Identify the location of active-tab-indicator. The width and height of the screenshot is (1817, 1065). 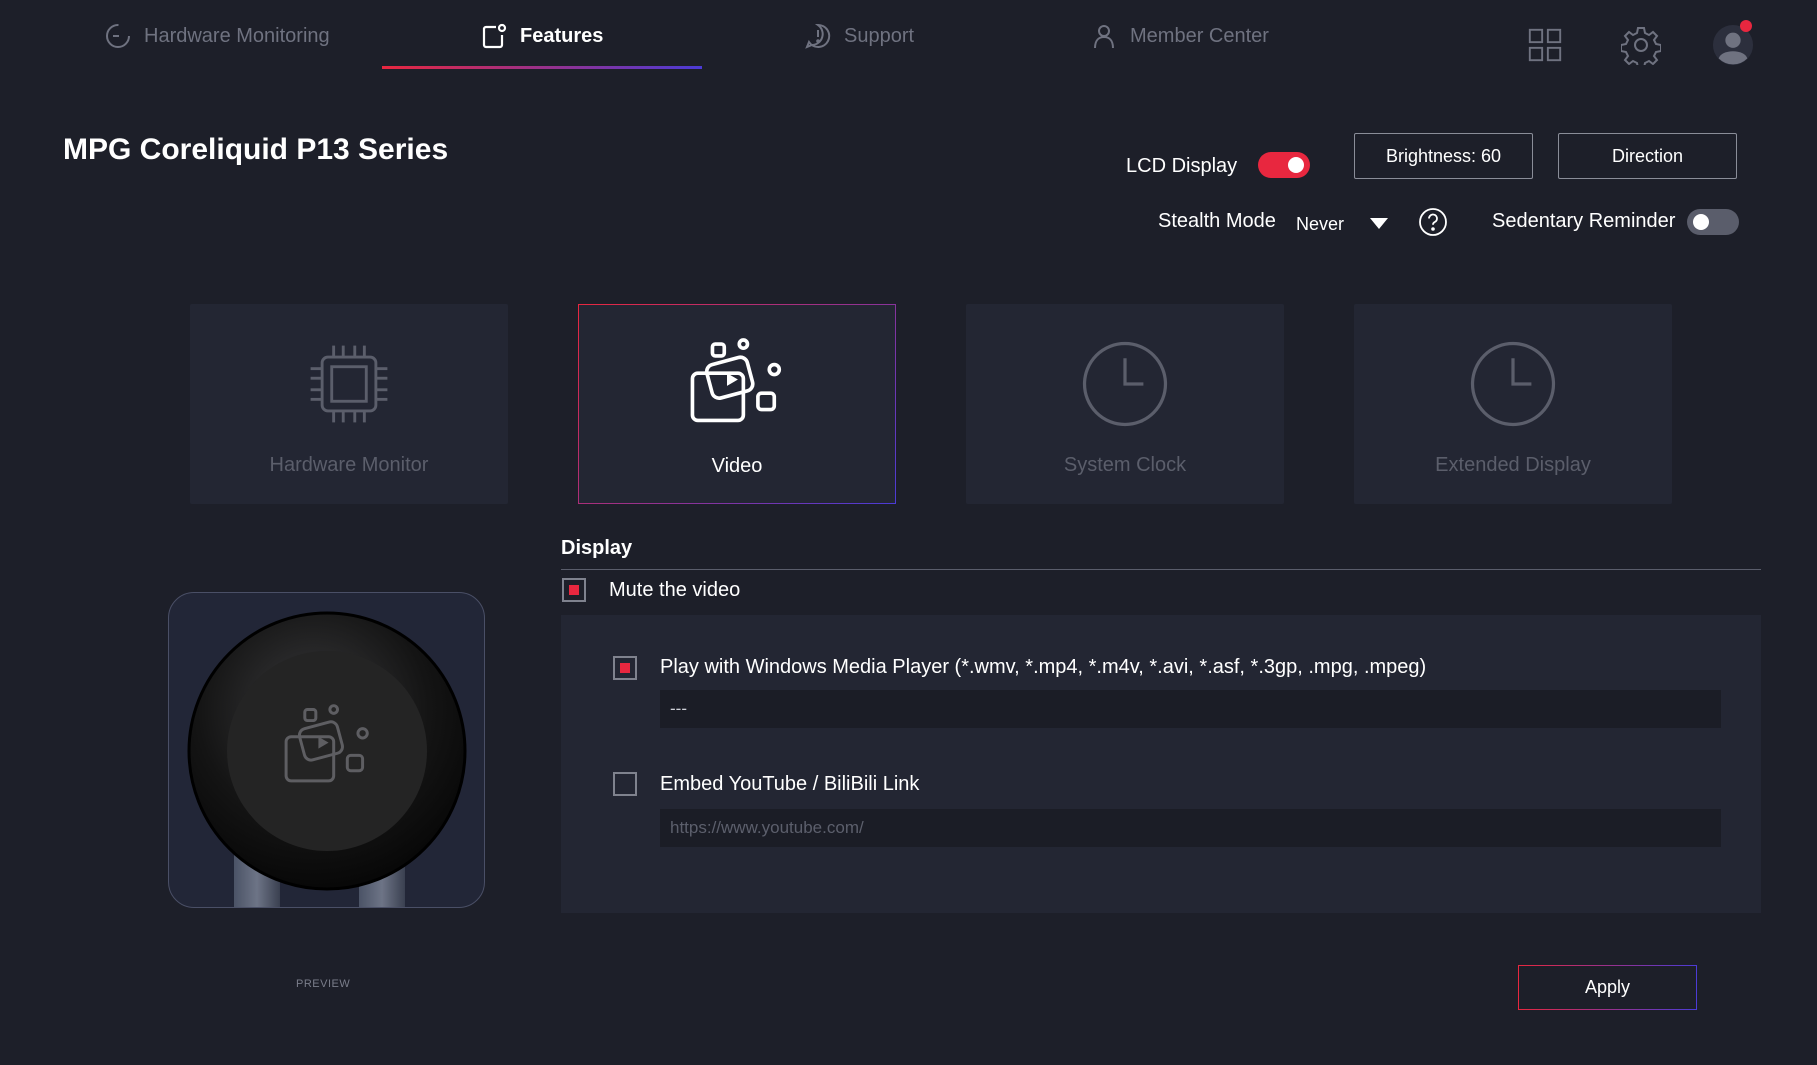
(542, 67).